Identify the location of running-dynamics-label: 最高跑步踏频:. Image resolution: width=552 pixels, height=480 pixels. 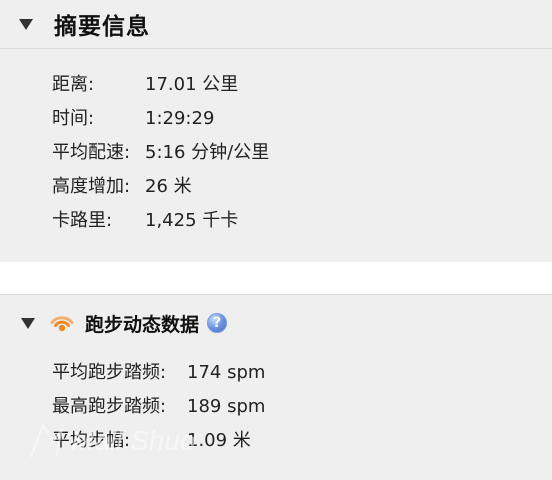
(109, 406).